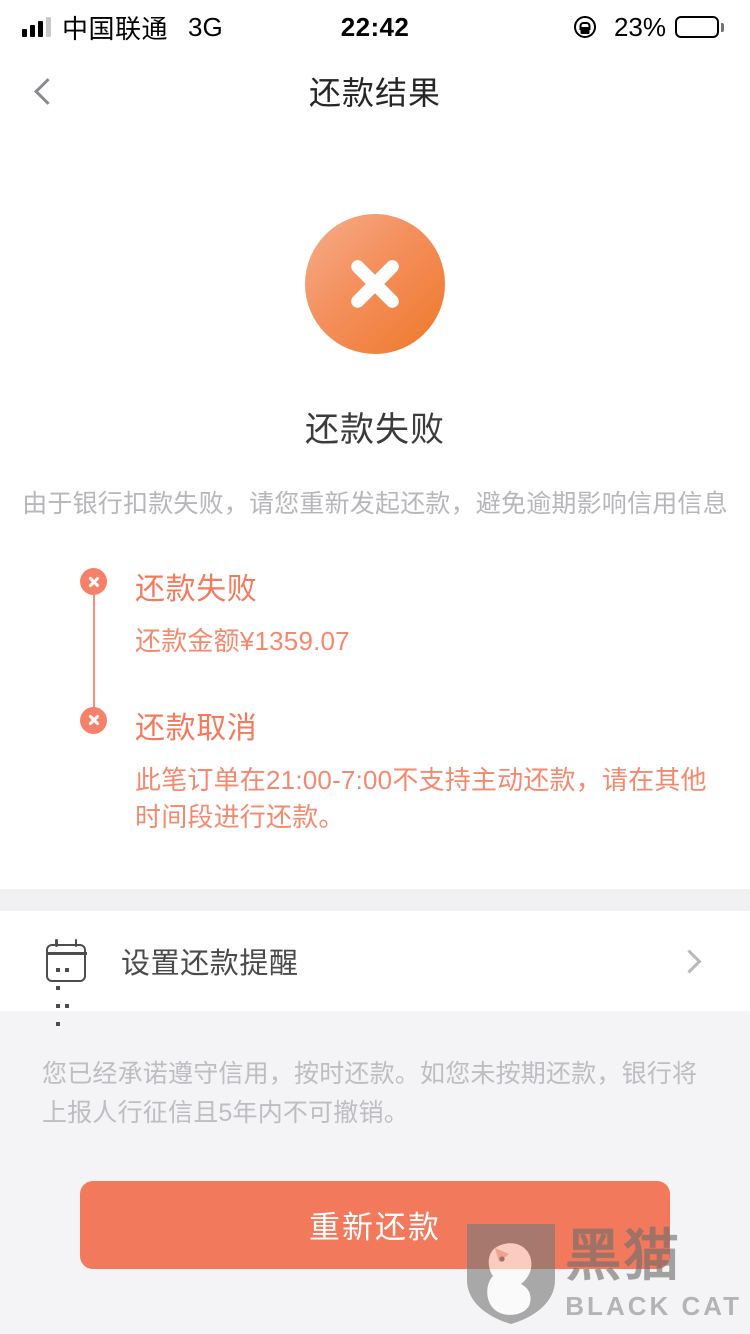 The height and width of the screenshot is (1334, 750). What do you see at coordinates (699, 27) in the screenshot?
I see `battery-icon` at bounding box center [699, 27].